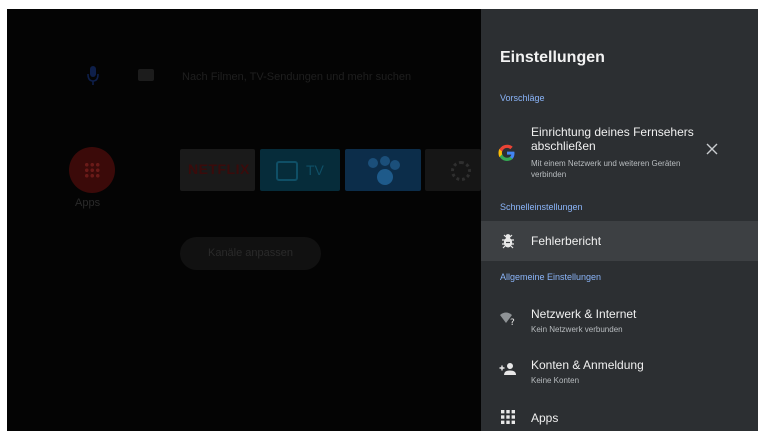 The height and width of the screenshot is (431, 758). I want to click on wifi-question-icon: ?, so click(507, 319).